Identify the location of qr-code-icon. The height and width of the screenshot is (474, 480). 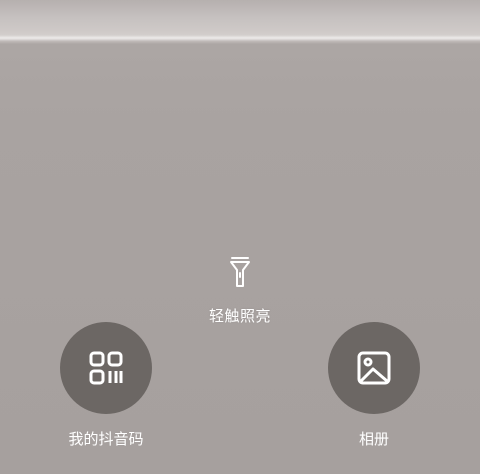
(106, 368).